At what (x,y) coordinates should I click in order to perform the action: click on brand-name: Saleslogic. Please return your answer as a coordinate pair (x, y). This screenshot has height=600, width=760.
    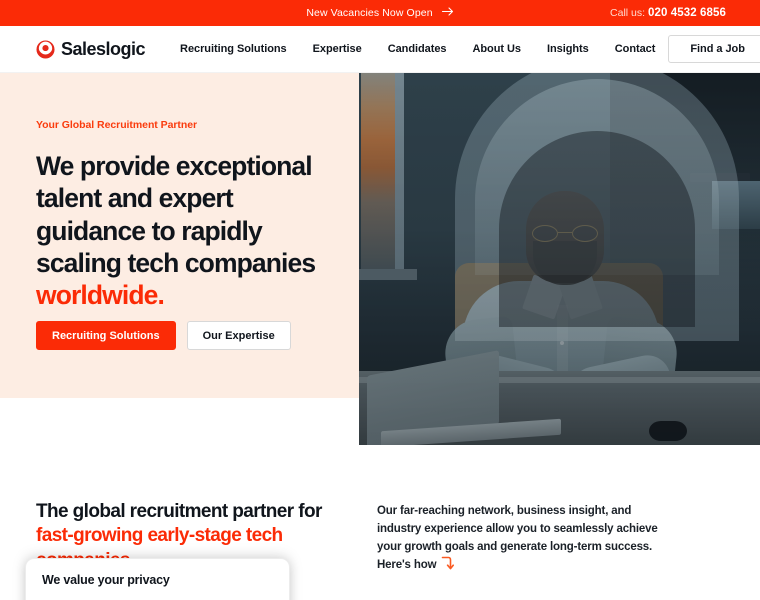
    Looking at the image, I should click on (103, 48).